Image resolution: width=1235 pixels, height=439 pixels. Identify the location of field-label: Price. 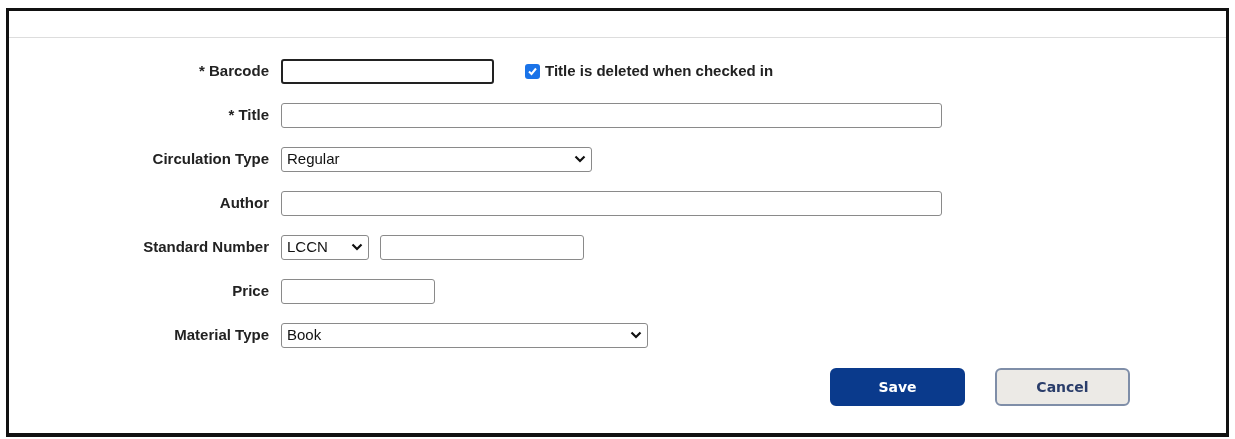
(250, 290).